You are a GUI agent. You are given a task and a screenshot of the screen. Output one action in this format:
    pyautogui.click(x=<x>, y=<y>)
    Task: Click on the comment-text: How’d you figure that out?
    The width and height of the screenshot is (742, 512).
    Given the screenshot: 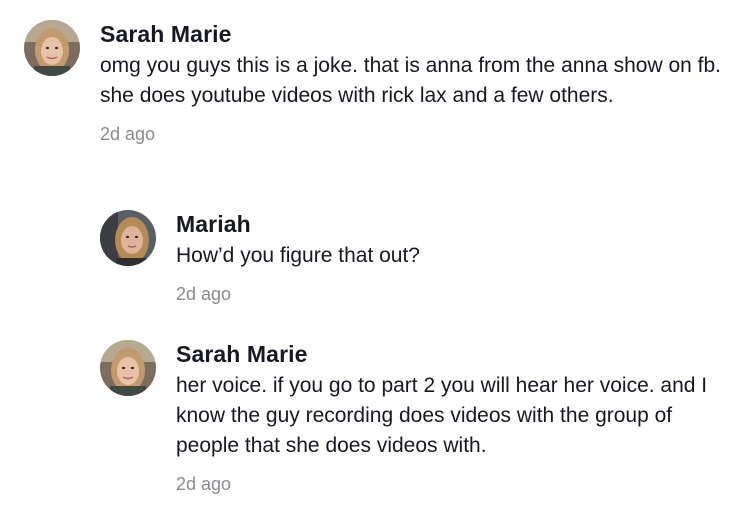 What is the action you would take?
    pyautogui.click(x=298, y=255)
    